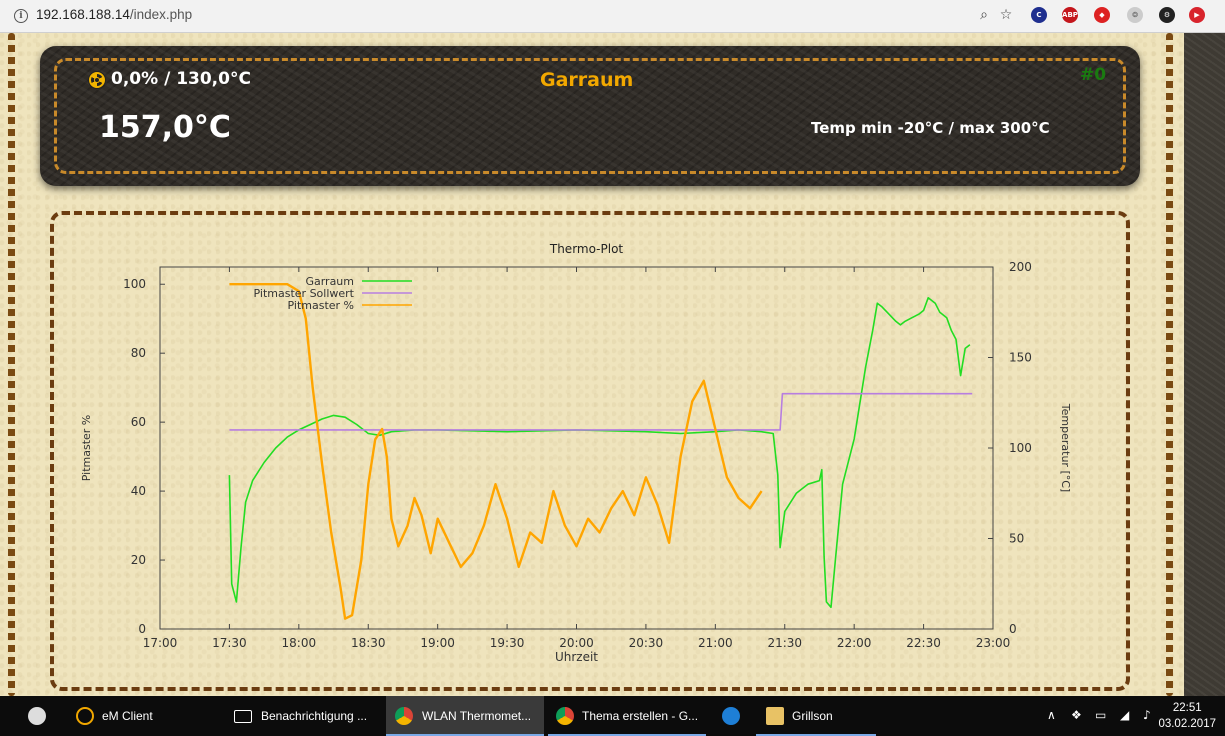  I want to click on x-tick-label: 20:30, so click(646, 643).